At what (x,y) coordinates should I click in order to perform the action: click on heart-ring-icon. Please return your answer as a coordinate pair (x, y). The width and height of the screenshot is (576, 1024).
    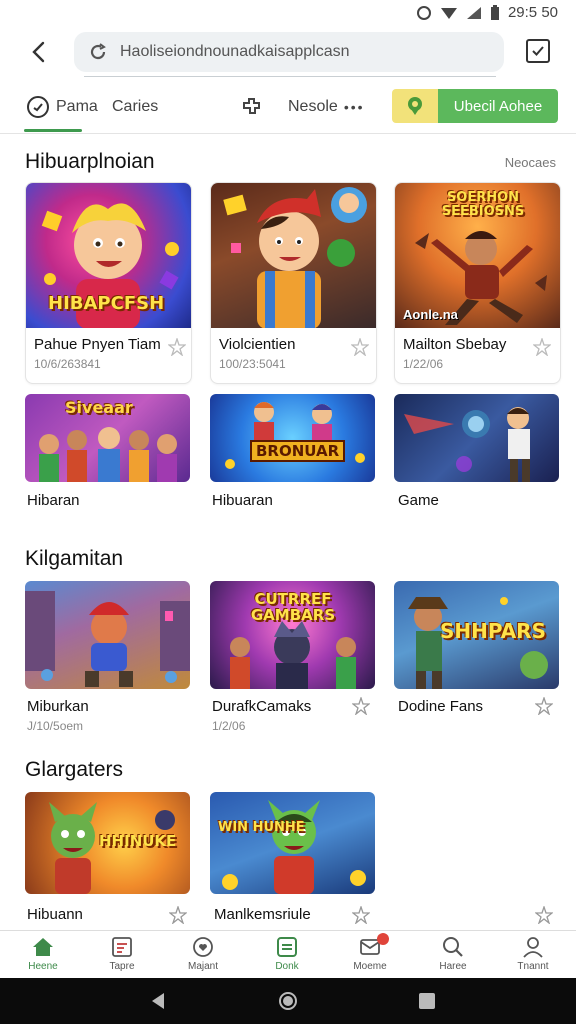
    Looking at the image, I should click on (203, 947).